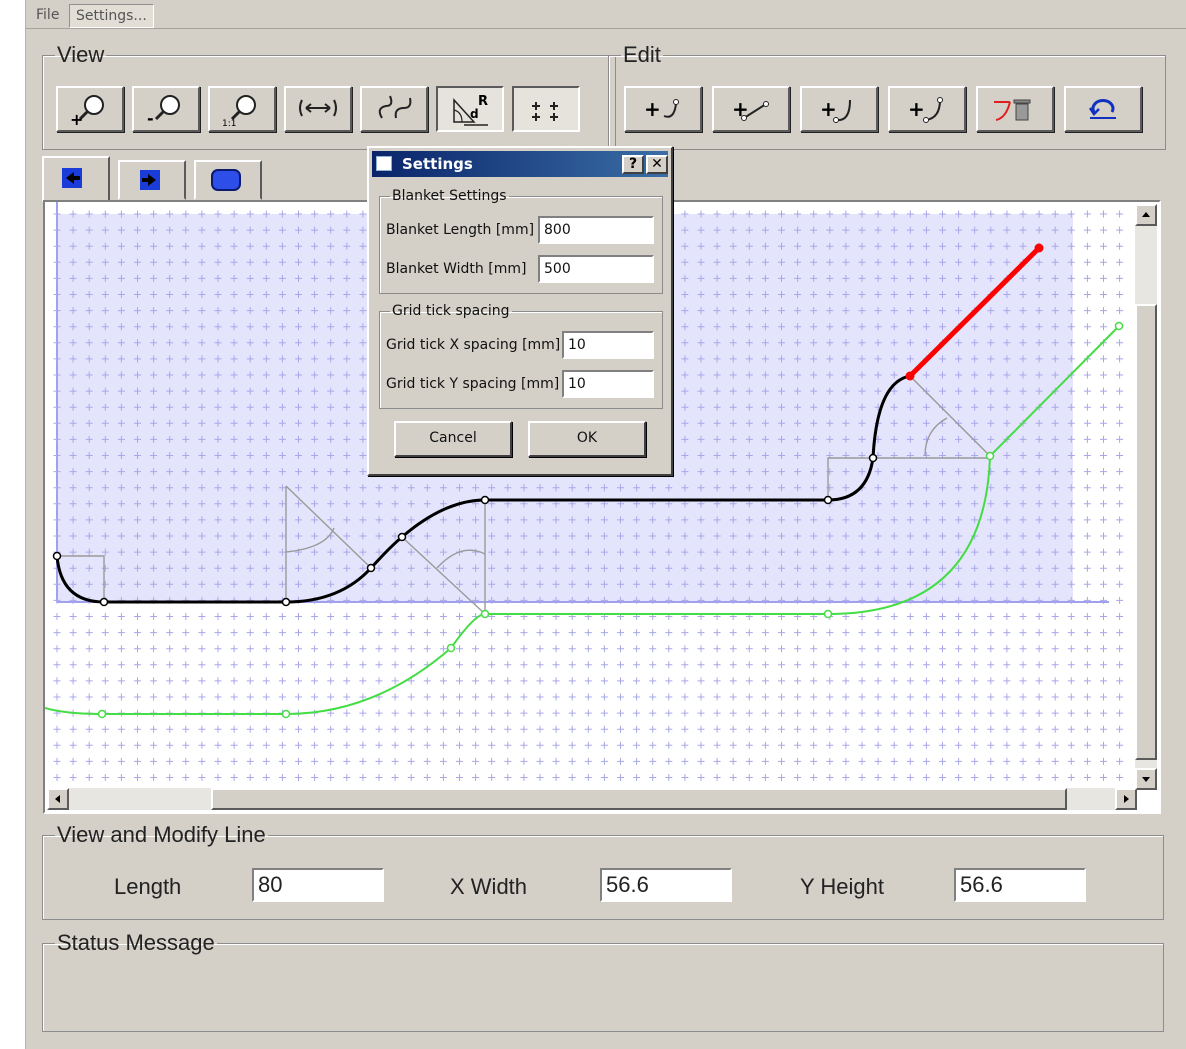  I want to click on horizontal-scrollbar, so click(592, 799).